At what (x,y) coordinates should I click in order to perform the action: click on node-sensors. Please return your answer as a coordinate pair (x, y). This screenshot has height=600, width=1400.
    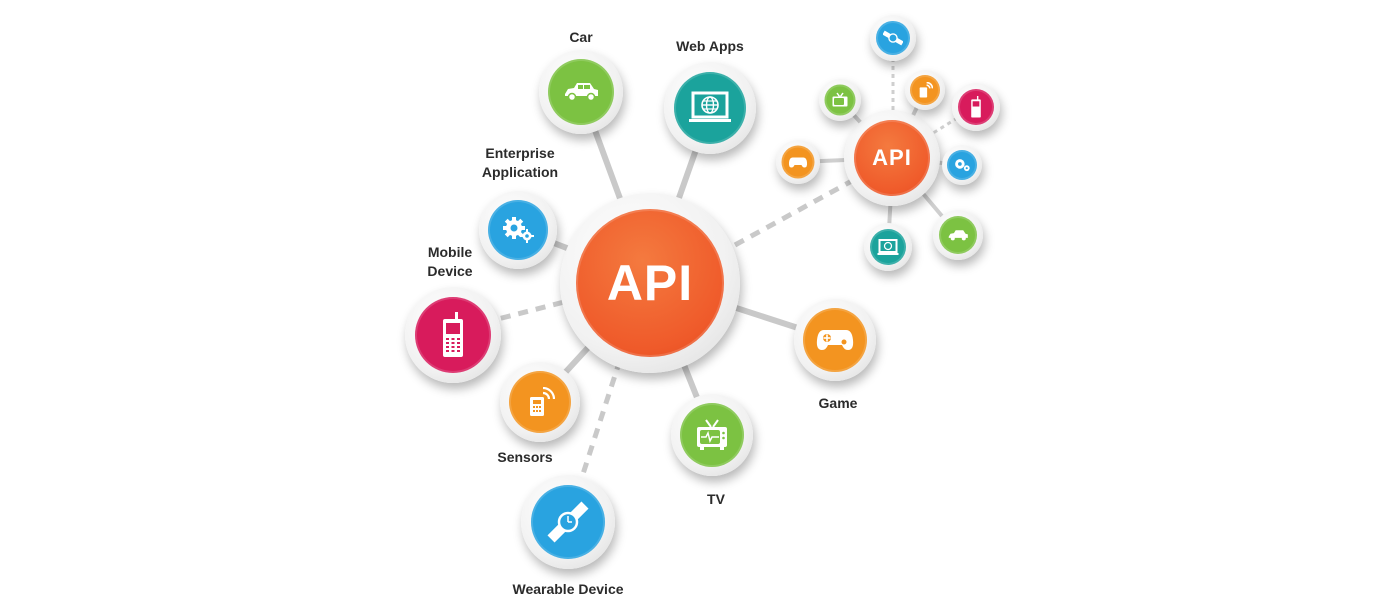
    Looking at the image, I should click on (540, 402).